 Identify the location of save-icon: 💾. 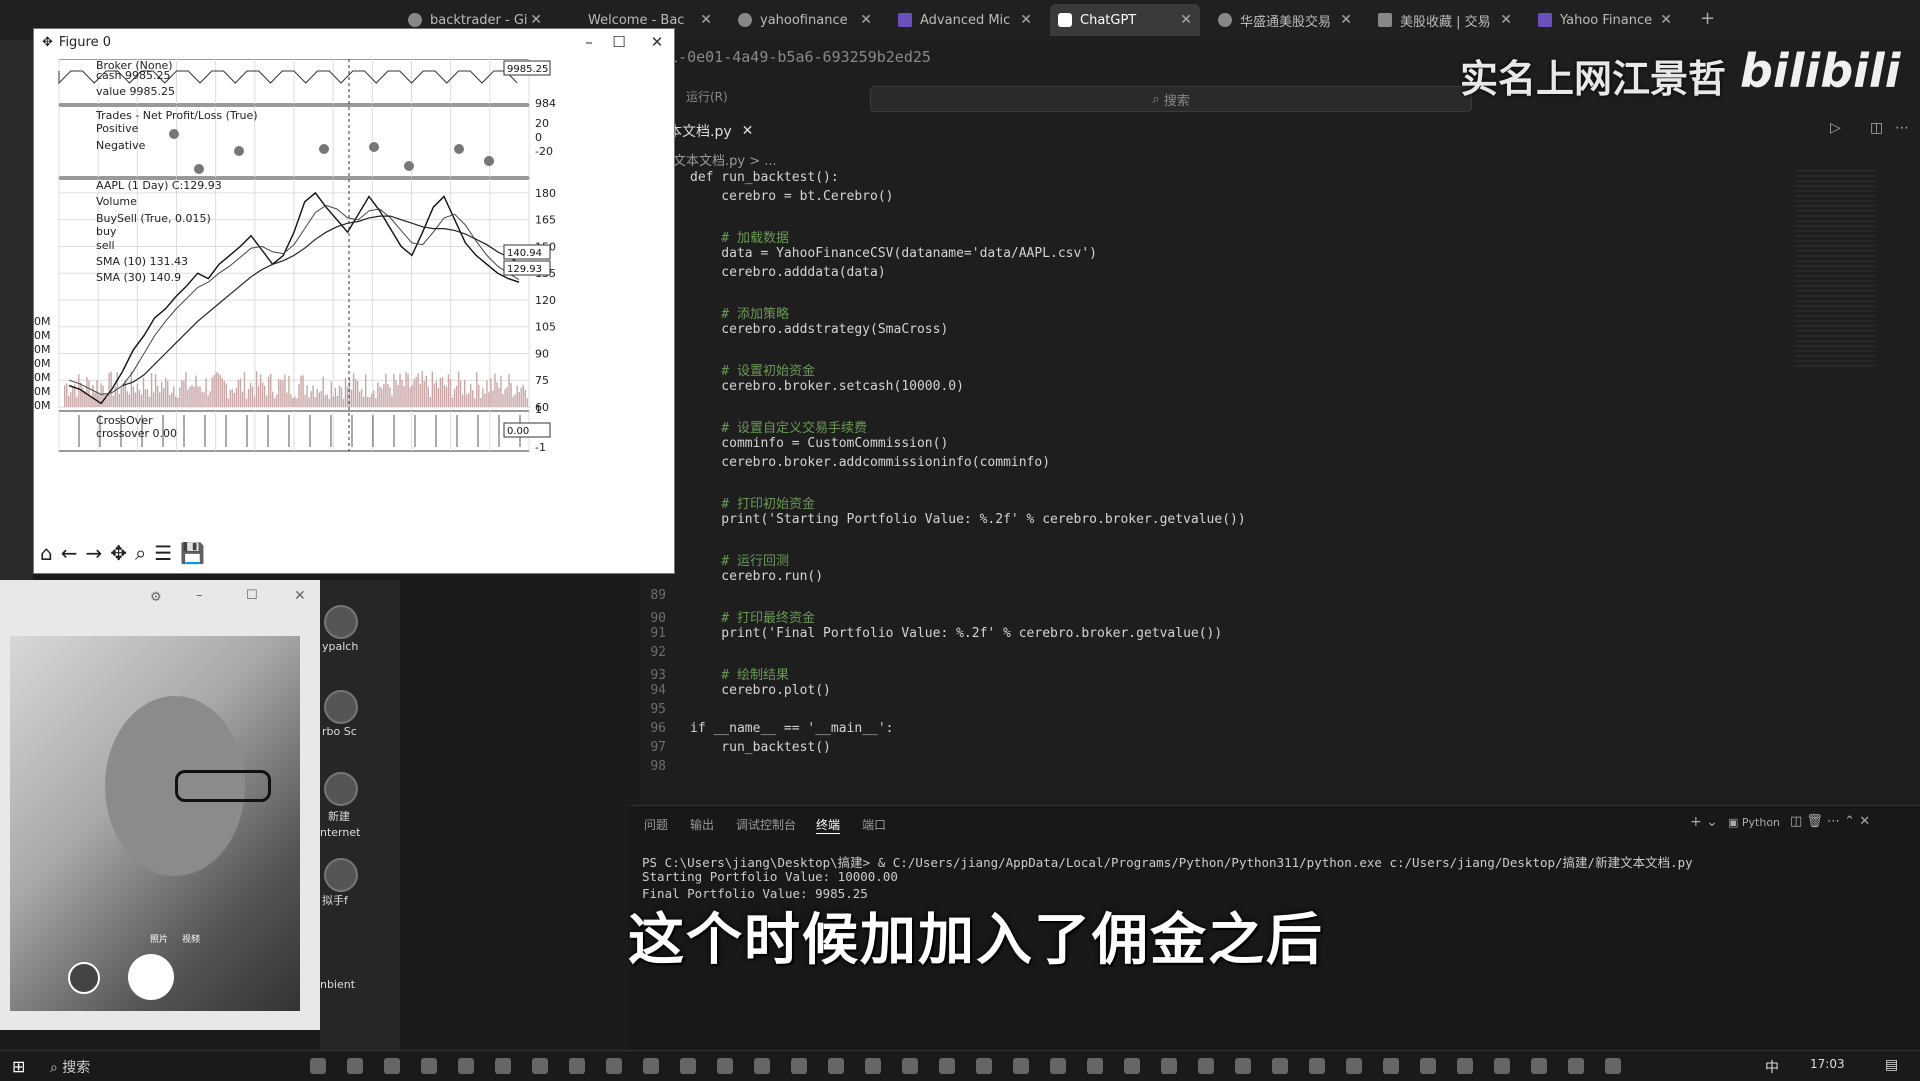
(192, 553).